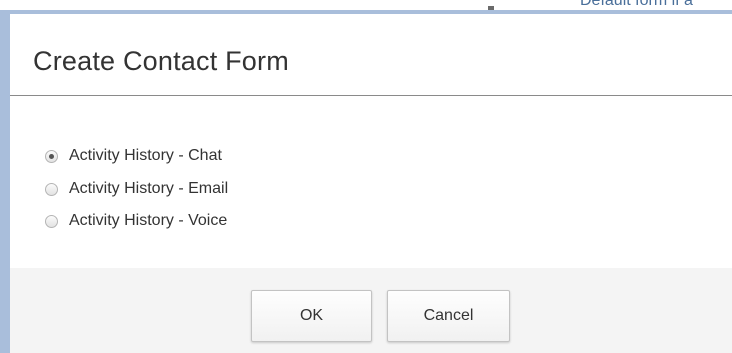 The width and height of the screenshot is (732, 353). Describe the element at coordinates (145, 155) in the screenshot. I see `option-label: Activity History - Chat` at that location.